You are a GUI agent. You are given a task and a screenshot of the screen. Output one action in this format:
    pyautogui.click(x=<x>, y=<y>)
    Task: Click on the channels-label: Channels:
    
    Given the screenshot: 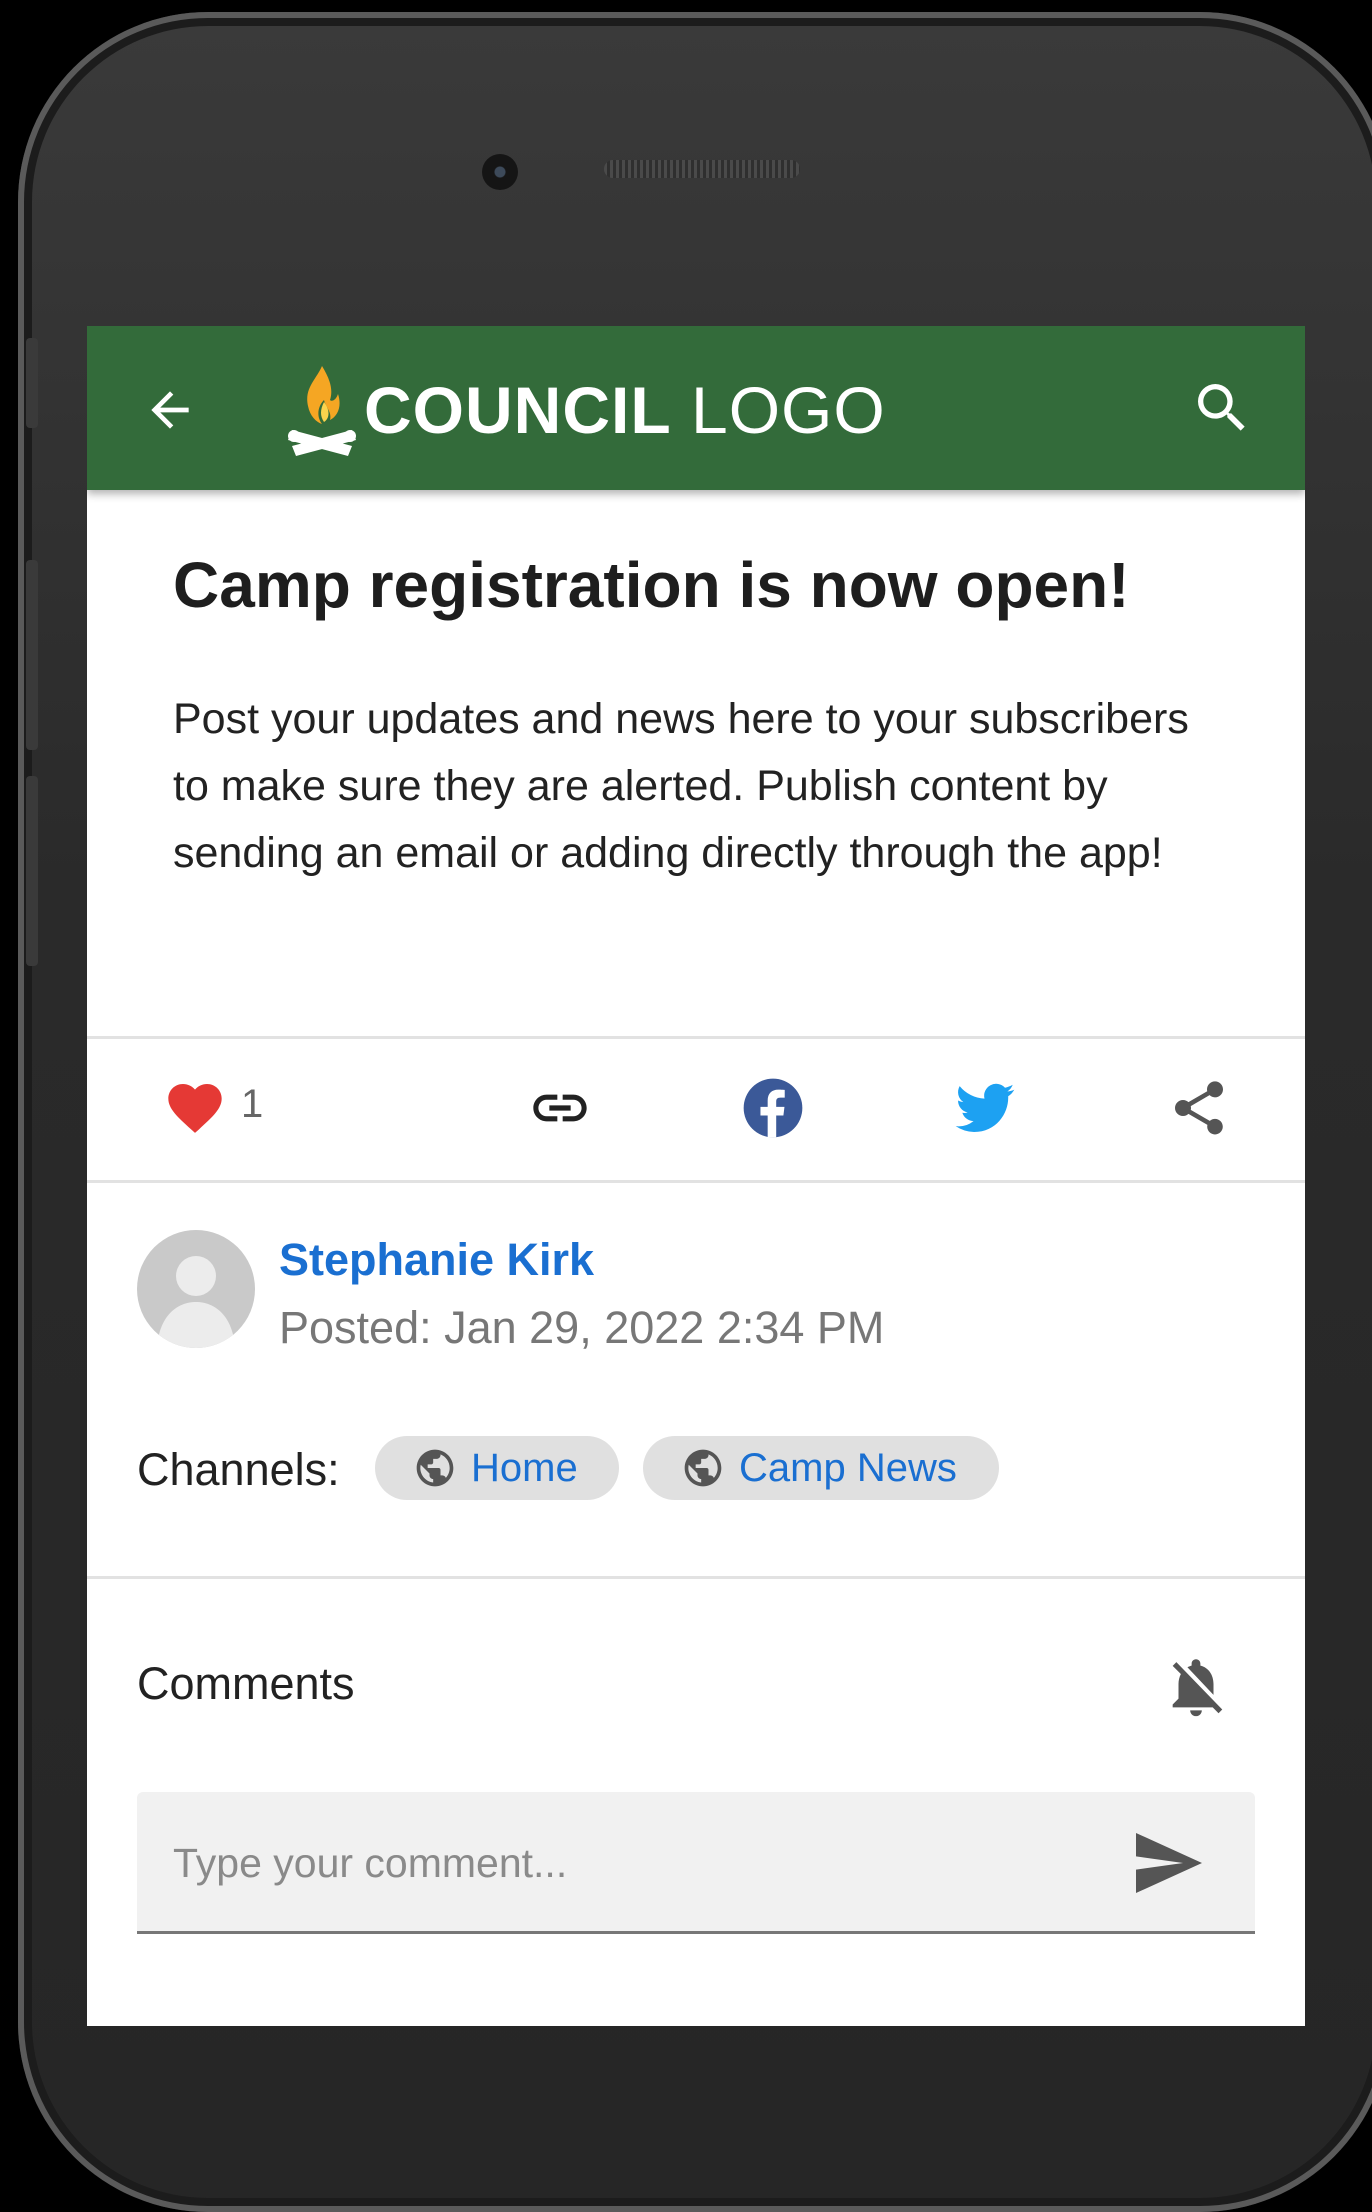 What is the action you would take?
    pyautogui.click(x=238, y=1469)
    